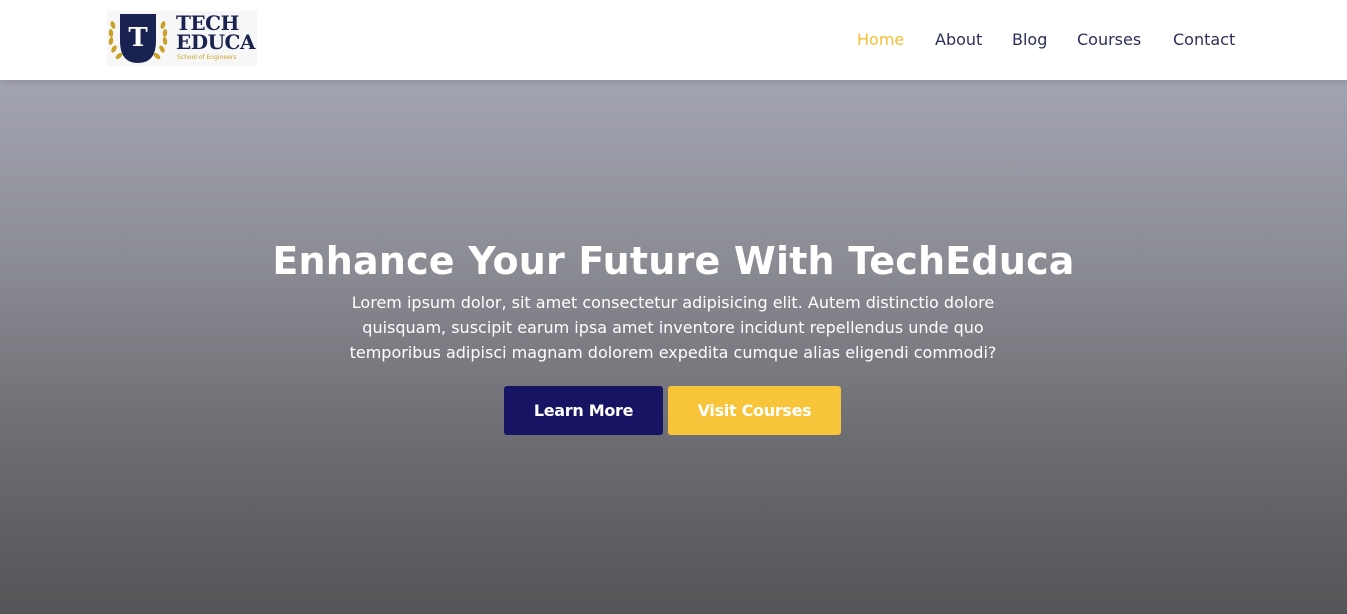 Image resolution: width=1347 pixels, height=614 pixels. I want to click on nav-courses-link: Courses, so click(1109, 40).